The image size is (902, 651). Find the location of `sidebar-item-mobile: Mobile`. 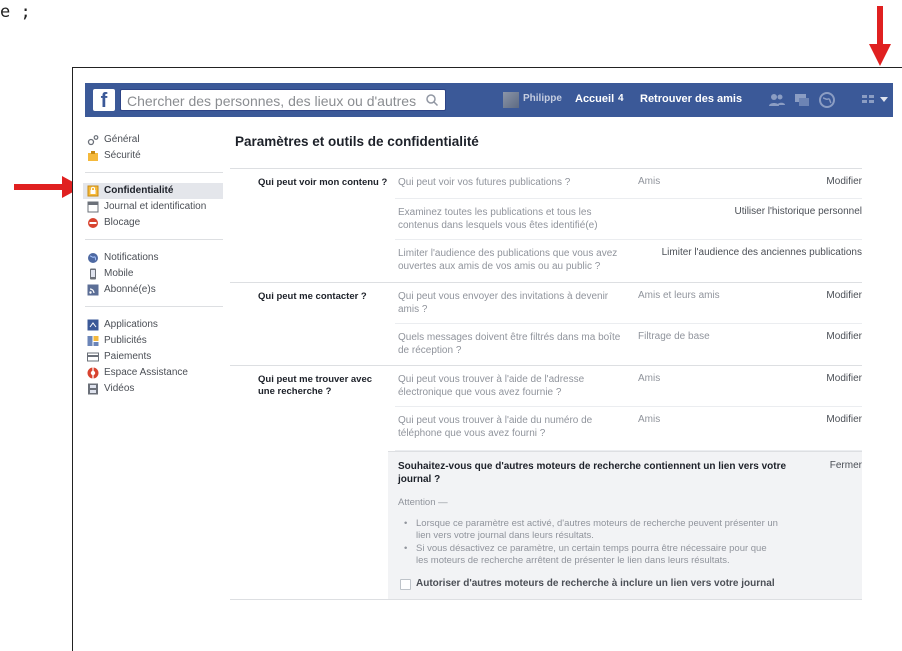

sidebar-item-mobile: Mobile is located at coordinates (154, 274).